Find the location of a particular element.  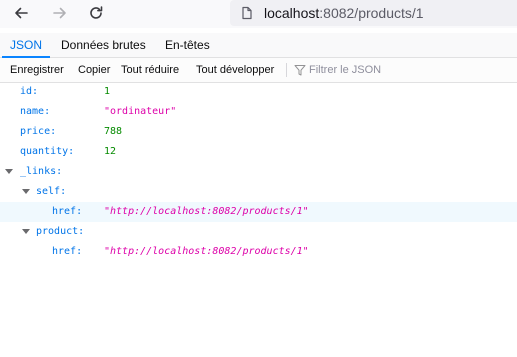

json-row-self-href: href: "http://localhost:8082/products/1" is located at coordinates (258, 212).